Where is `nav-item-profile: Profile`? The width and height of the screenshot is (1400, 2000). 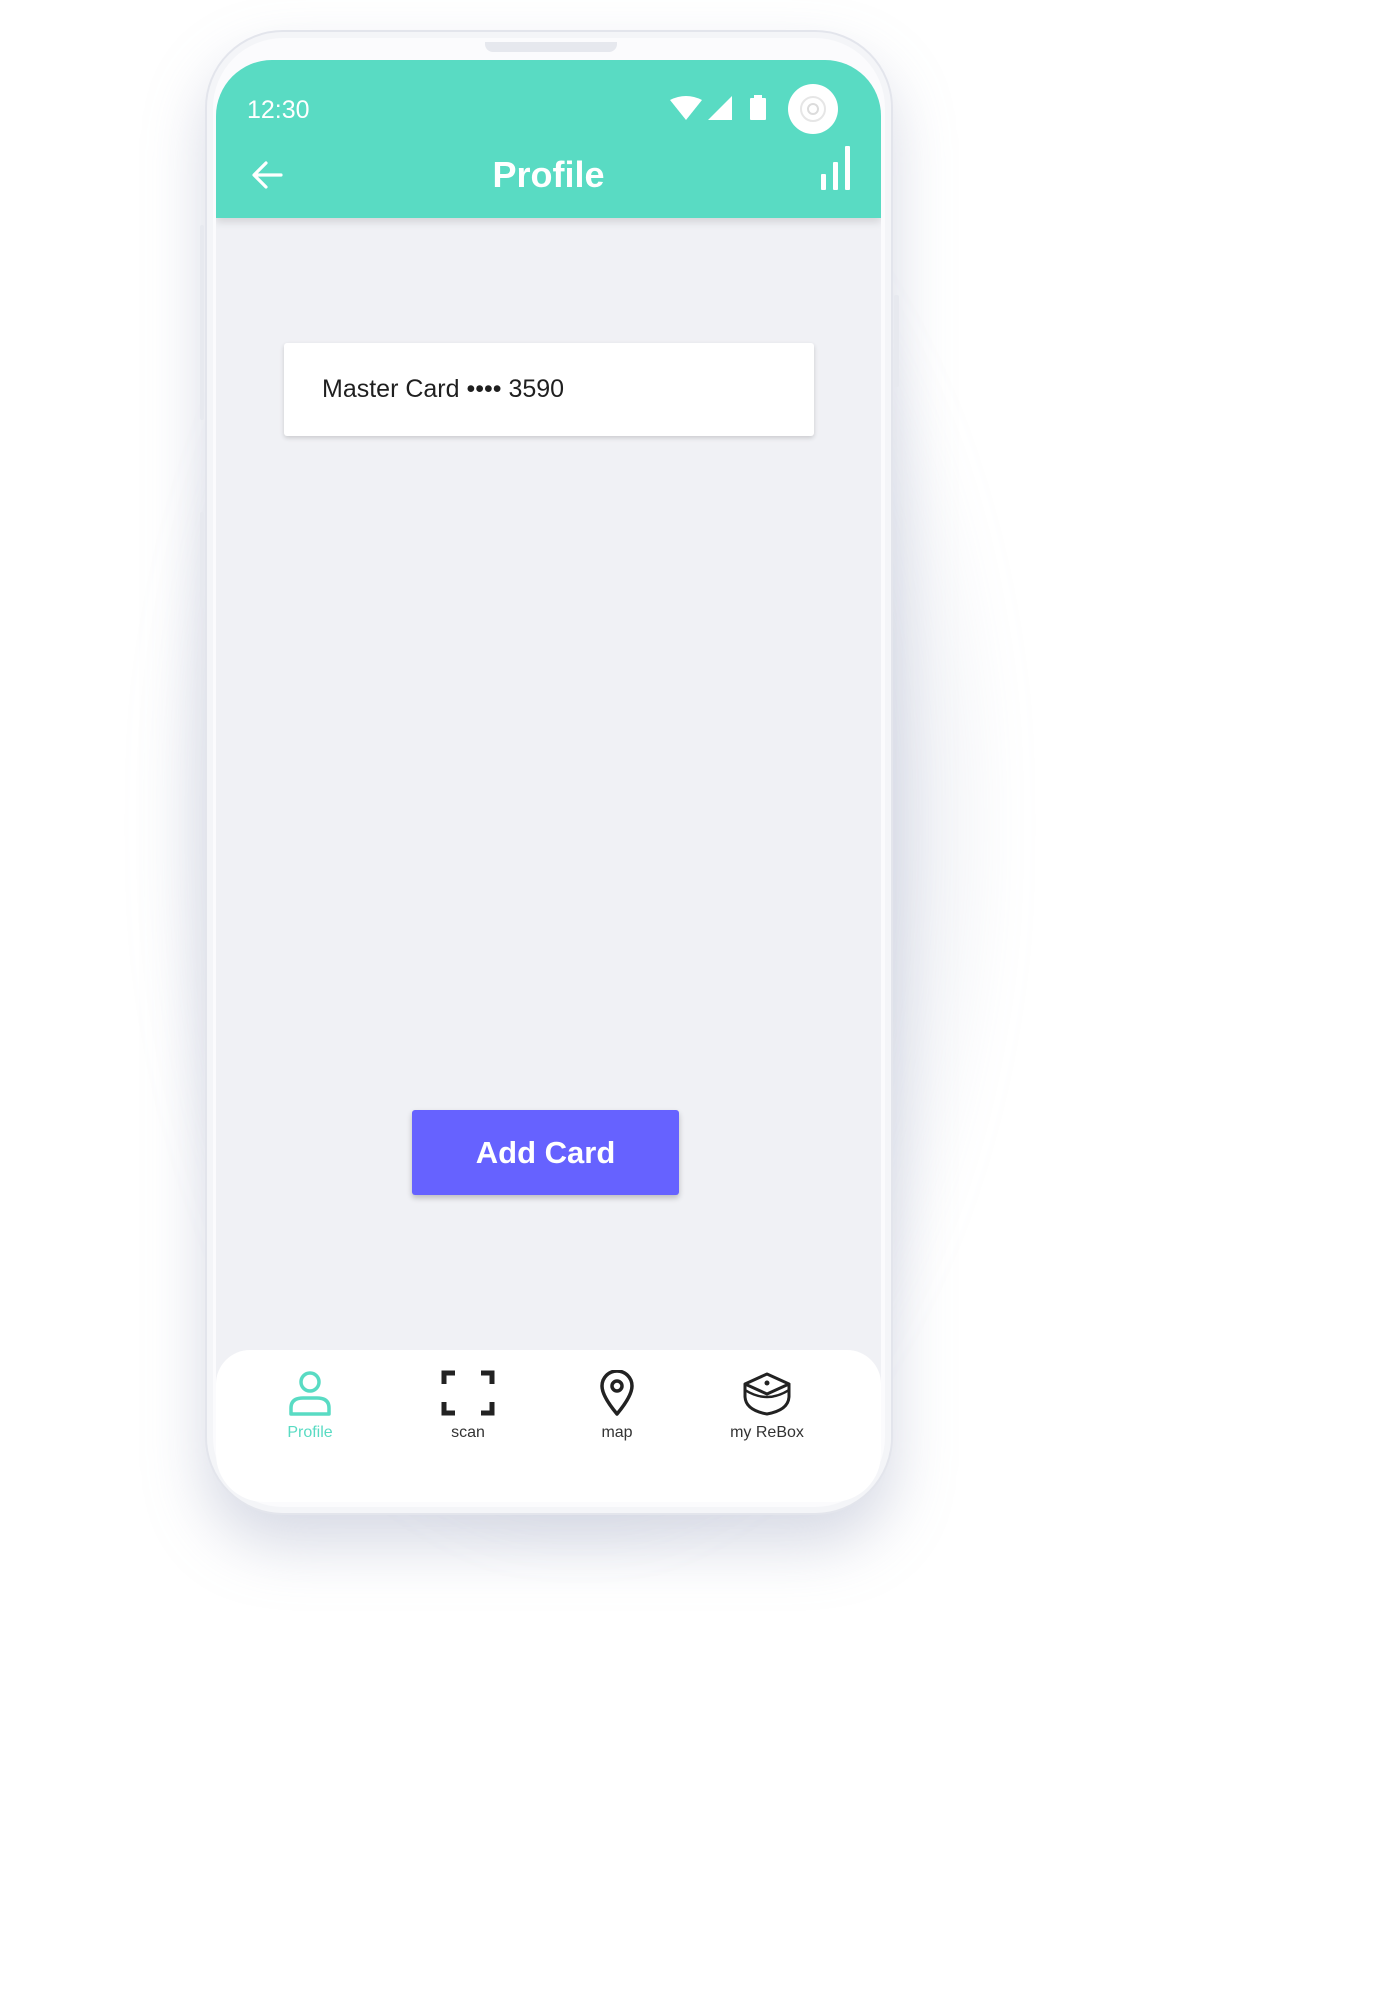 nav-item-profile: Profile is located at coordinates (310, 1415).